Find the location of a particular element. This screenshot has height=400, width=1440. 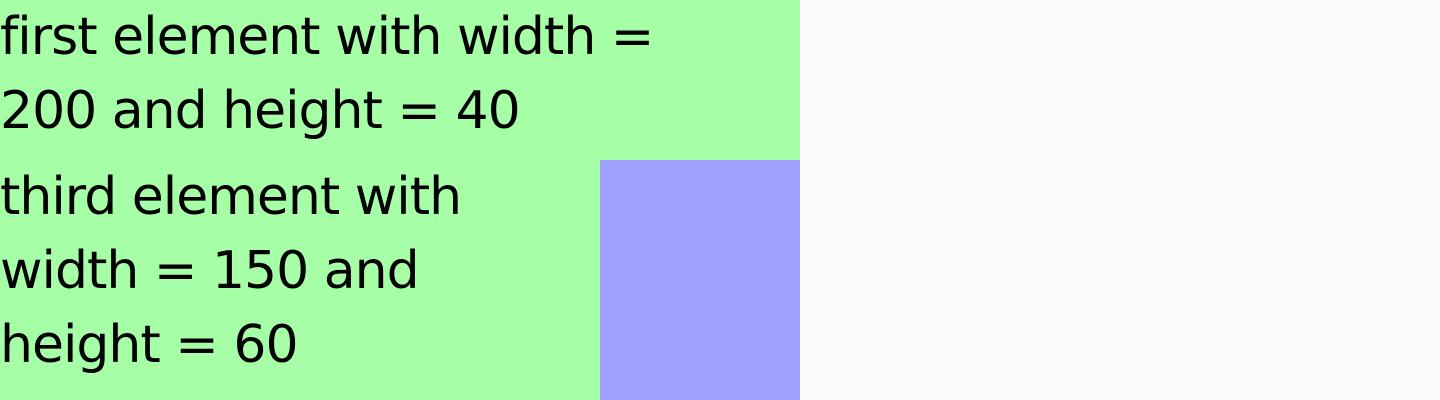

third-element-line-3: height = 60 is located at coordinates (149, 345).